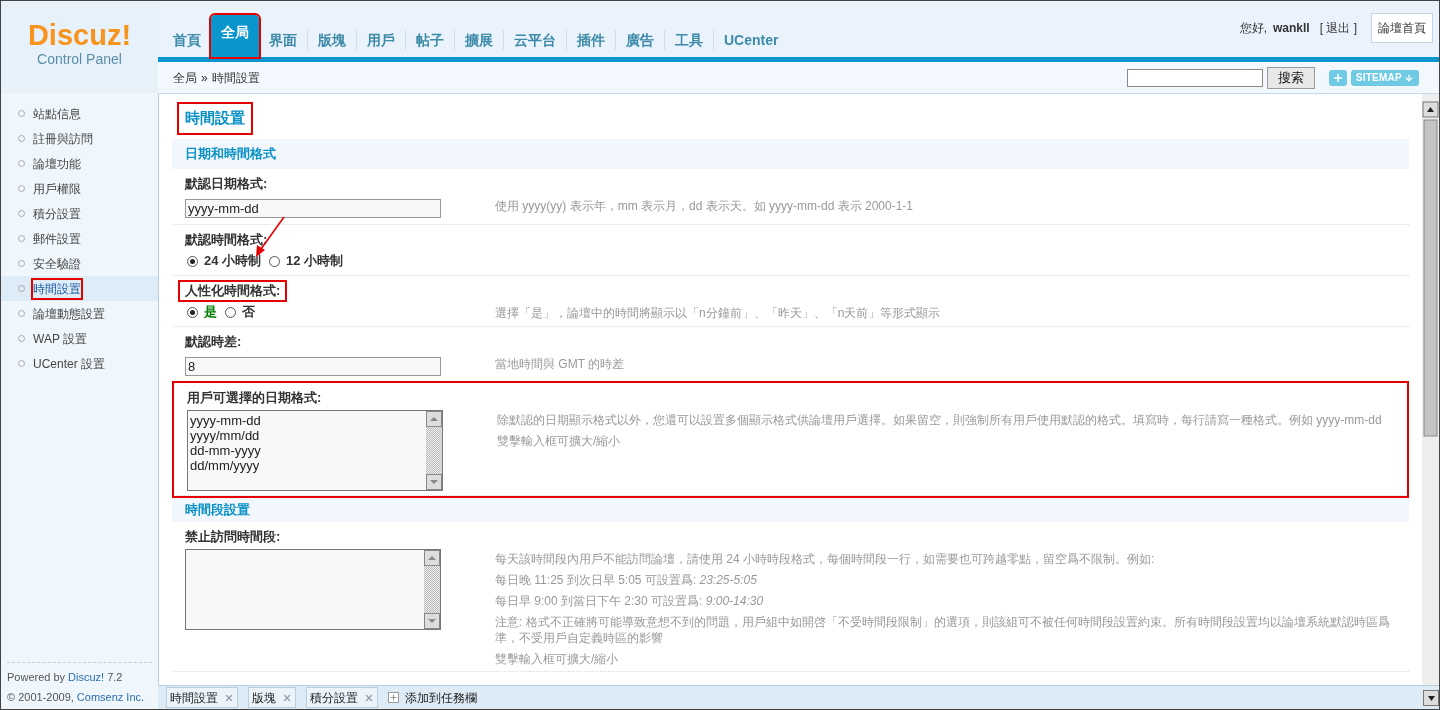  What do you see at coordinates (591, 40) in the screenshot?
I see `nav-tab: 插件` at bounding box center [591, 40].